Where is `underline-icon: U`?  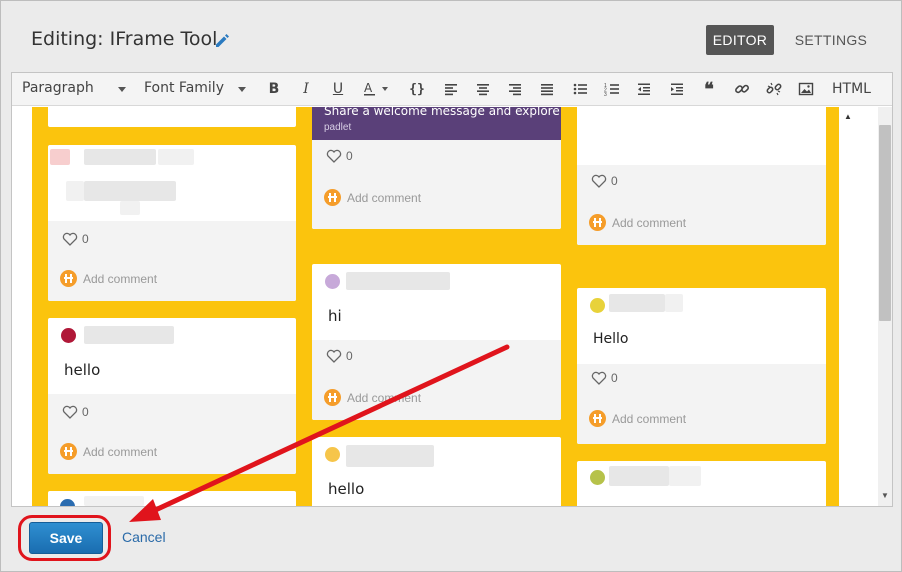
underline-icon: U is located at coordinates (338, 89).